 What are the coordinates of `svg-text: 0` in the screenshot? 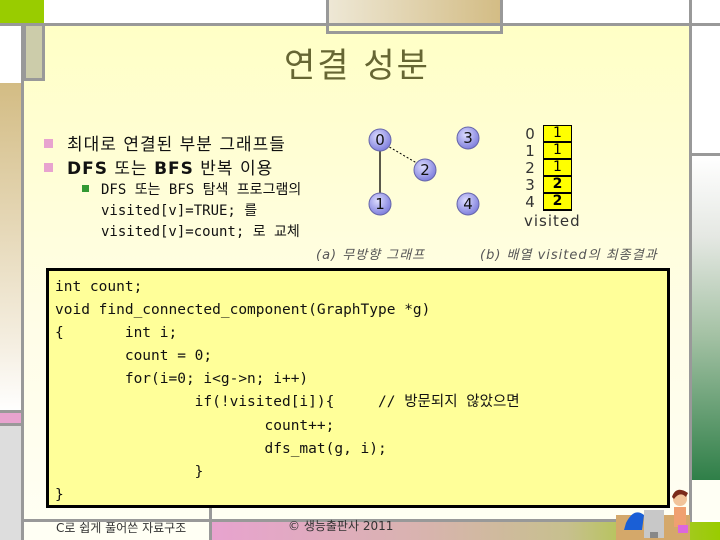 It's located at (380, 140).